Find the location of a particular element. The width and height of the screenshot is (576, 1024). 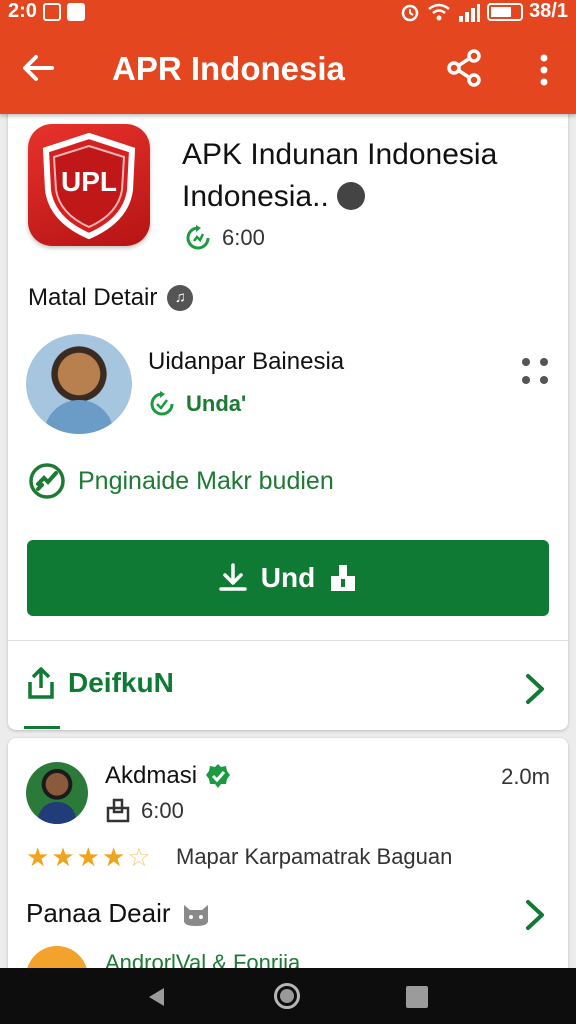

reviewer-name-row: Akdmasi is located at coordinates (168, 776).